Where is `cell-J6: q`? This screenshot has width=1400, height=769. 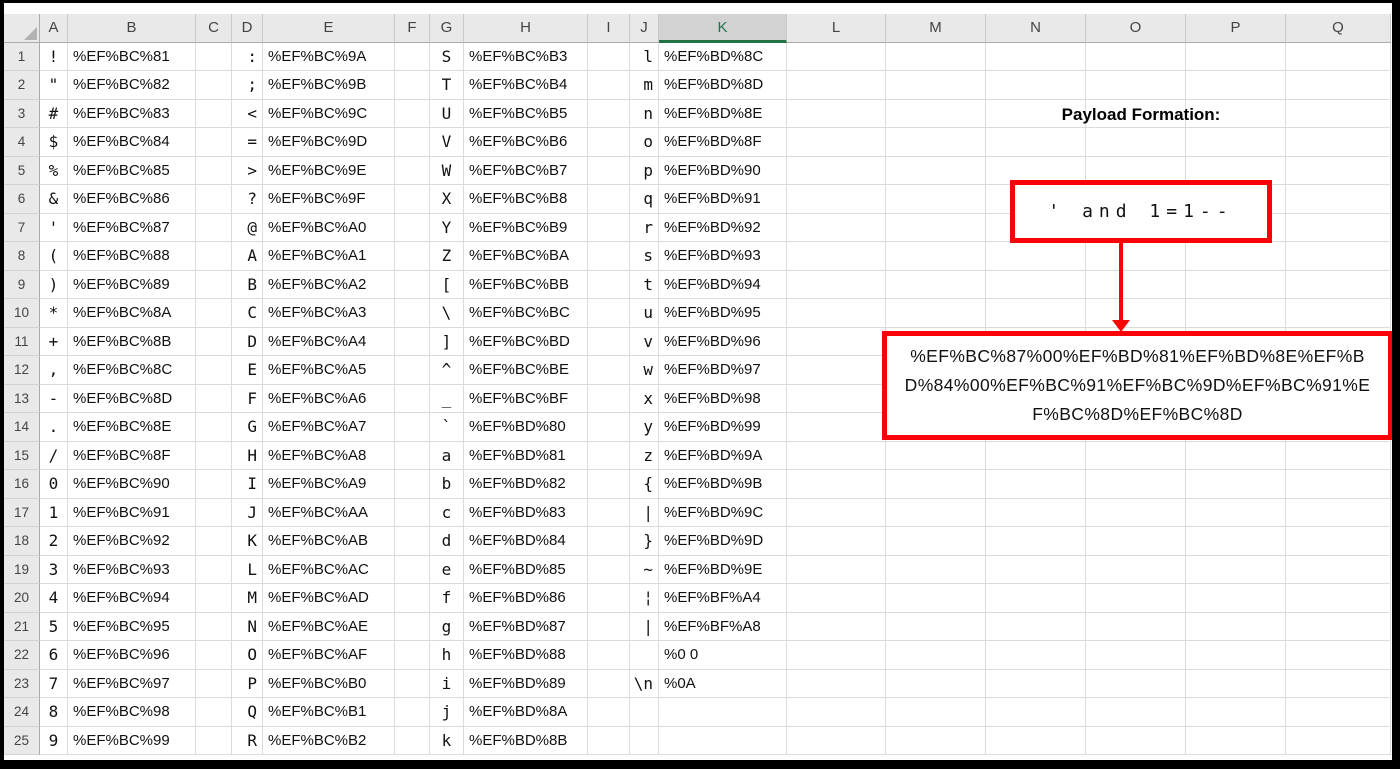 cell-J6: q is located at coordinates (644, 199).